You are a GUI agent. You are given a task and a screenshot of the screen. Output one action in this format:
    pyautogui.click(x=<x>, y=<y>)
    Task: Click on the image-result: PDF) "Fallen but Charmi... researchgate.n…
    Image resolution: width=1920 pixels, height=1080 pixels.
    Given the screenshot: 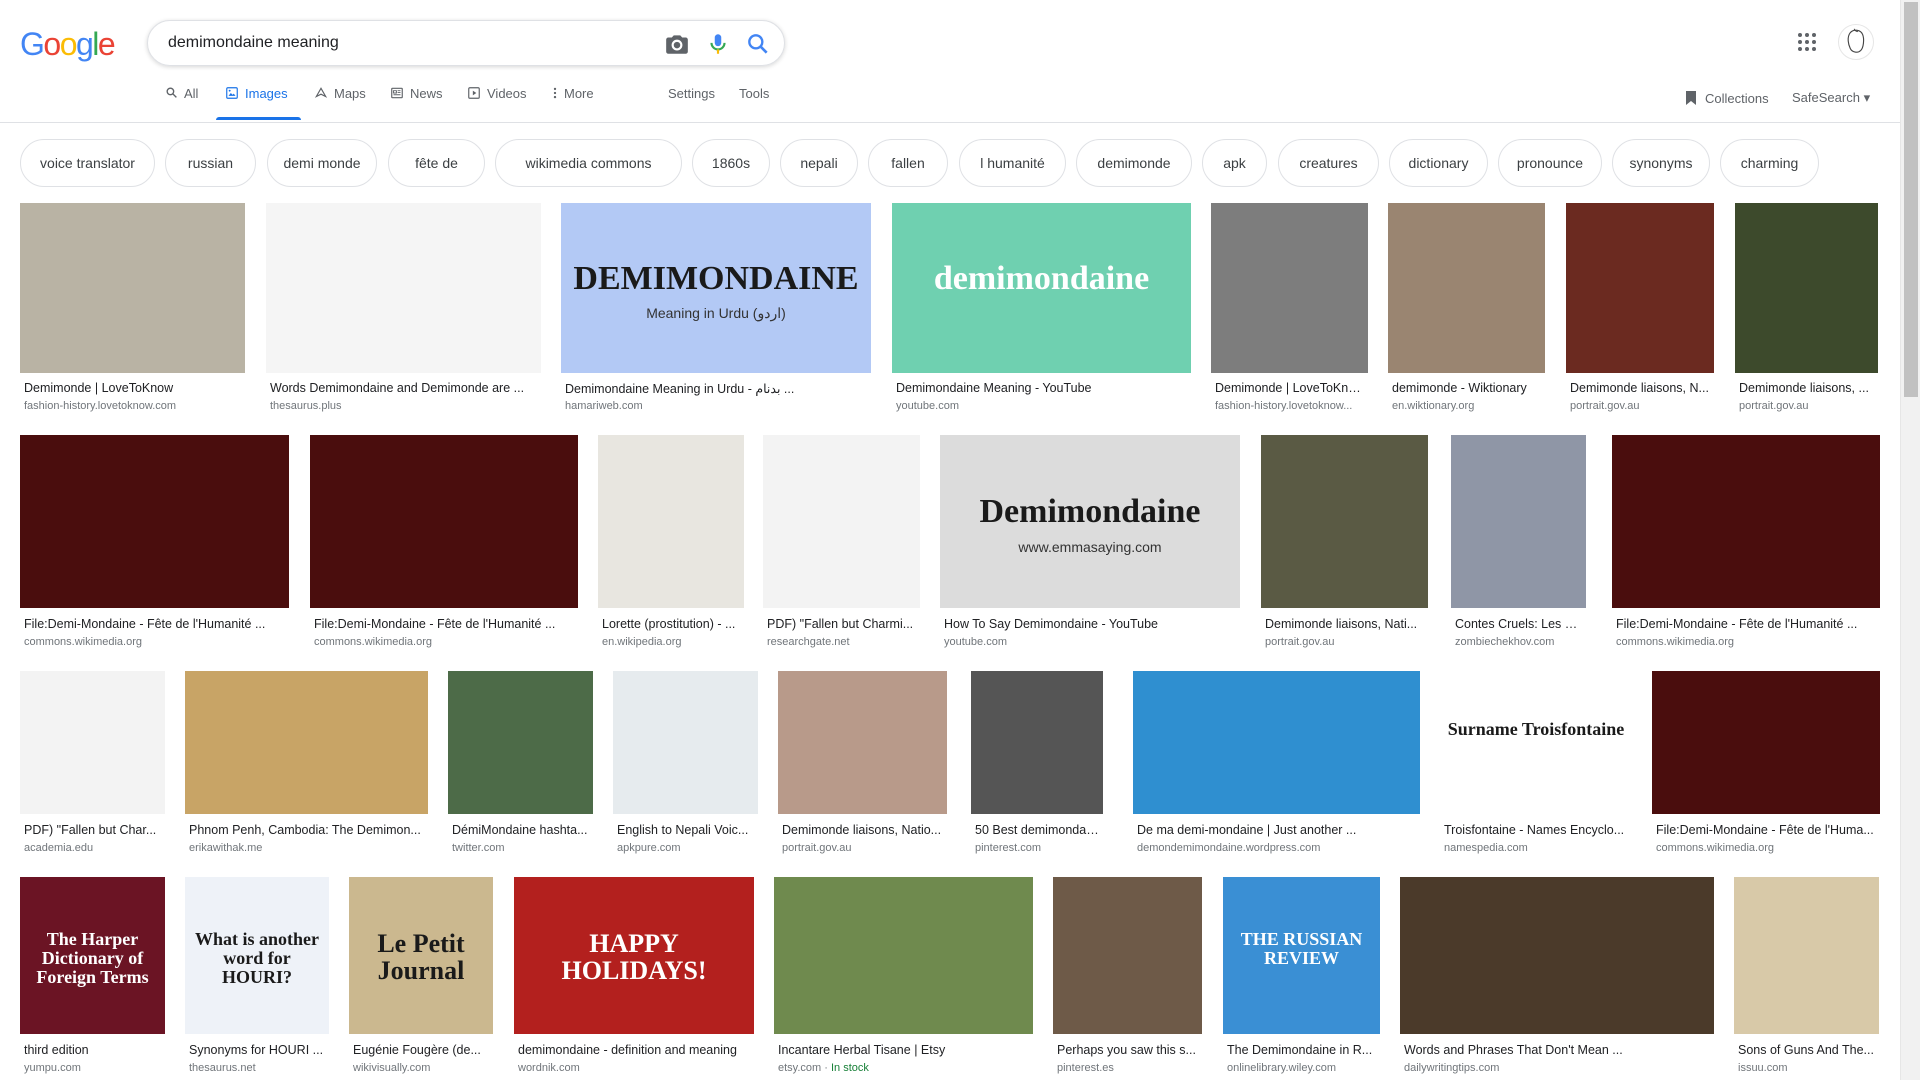 What is the action you would take?
    pyautogui.click(x=841, y=542)
    